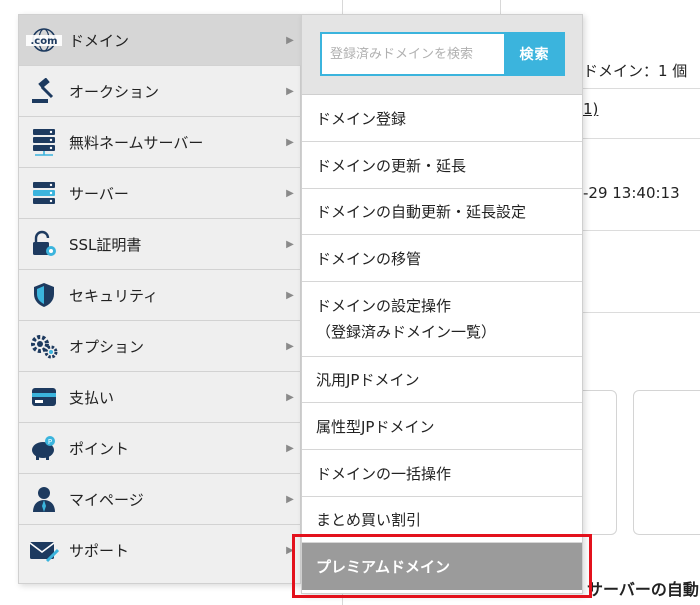 The height and width of the screenshot is (605, 700). Describe the element at coordinates (442, 319) in the screenshot. I see `submenu-item-domain-settings: ドメインの設定操作 （登録済みドメイン一覧）` at that location.